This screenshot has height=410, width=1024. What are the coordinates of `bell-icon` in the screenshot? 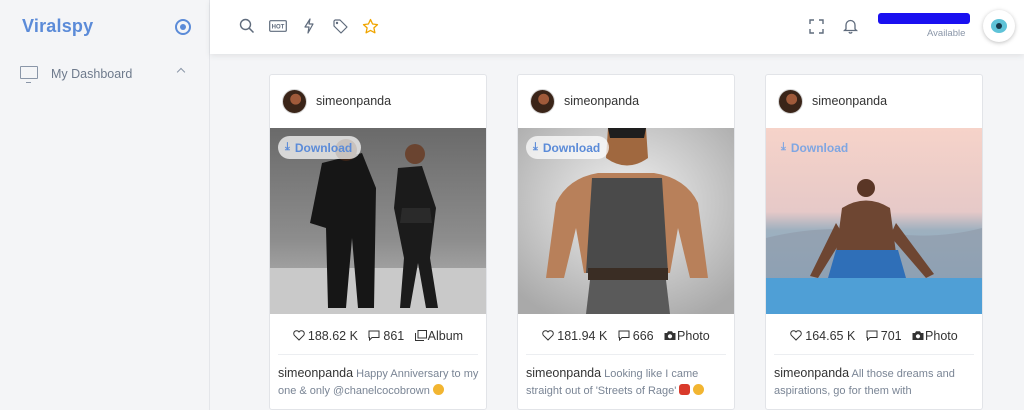 It's located at (850, 26).